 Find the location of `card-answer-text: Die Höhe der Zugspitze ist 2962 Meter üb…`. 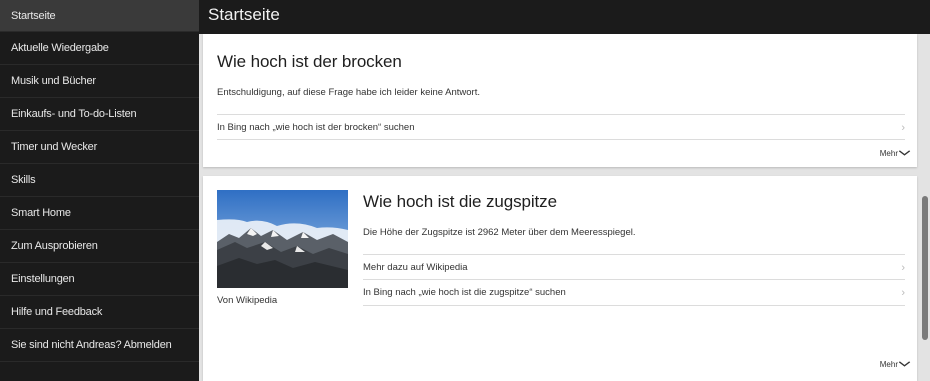

card-answer-text: Die Höhe der Zugspitze ist 2962 Meter üb… is located at coordinates (499, 232).